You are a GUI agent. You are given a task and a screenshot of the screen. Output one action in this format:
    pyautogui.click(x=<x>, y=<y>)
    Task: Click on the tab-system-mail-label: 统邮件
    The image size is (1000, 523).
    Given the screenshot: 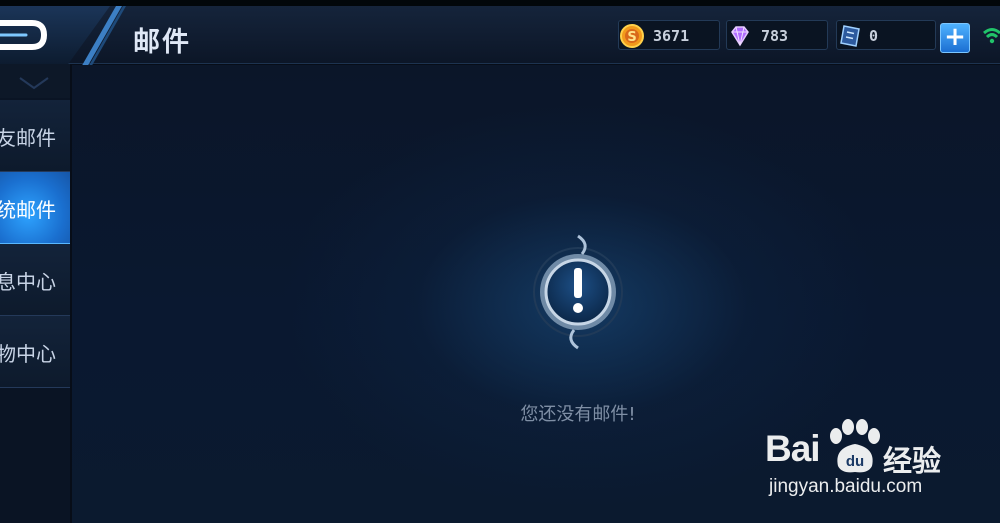 What is the action you would take?
    pyautogui.click(x=28, y=210)
    